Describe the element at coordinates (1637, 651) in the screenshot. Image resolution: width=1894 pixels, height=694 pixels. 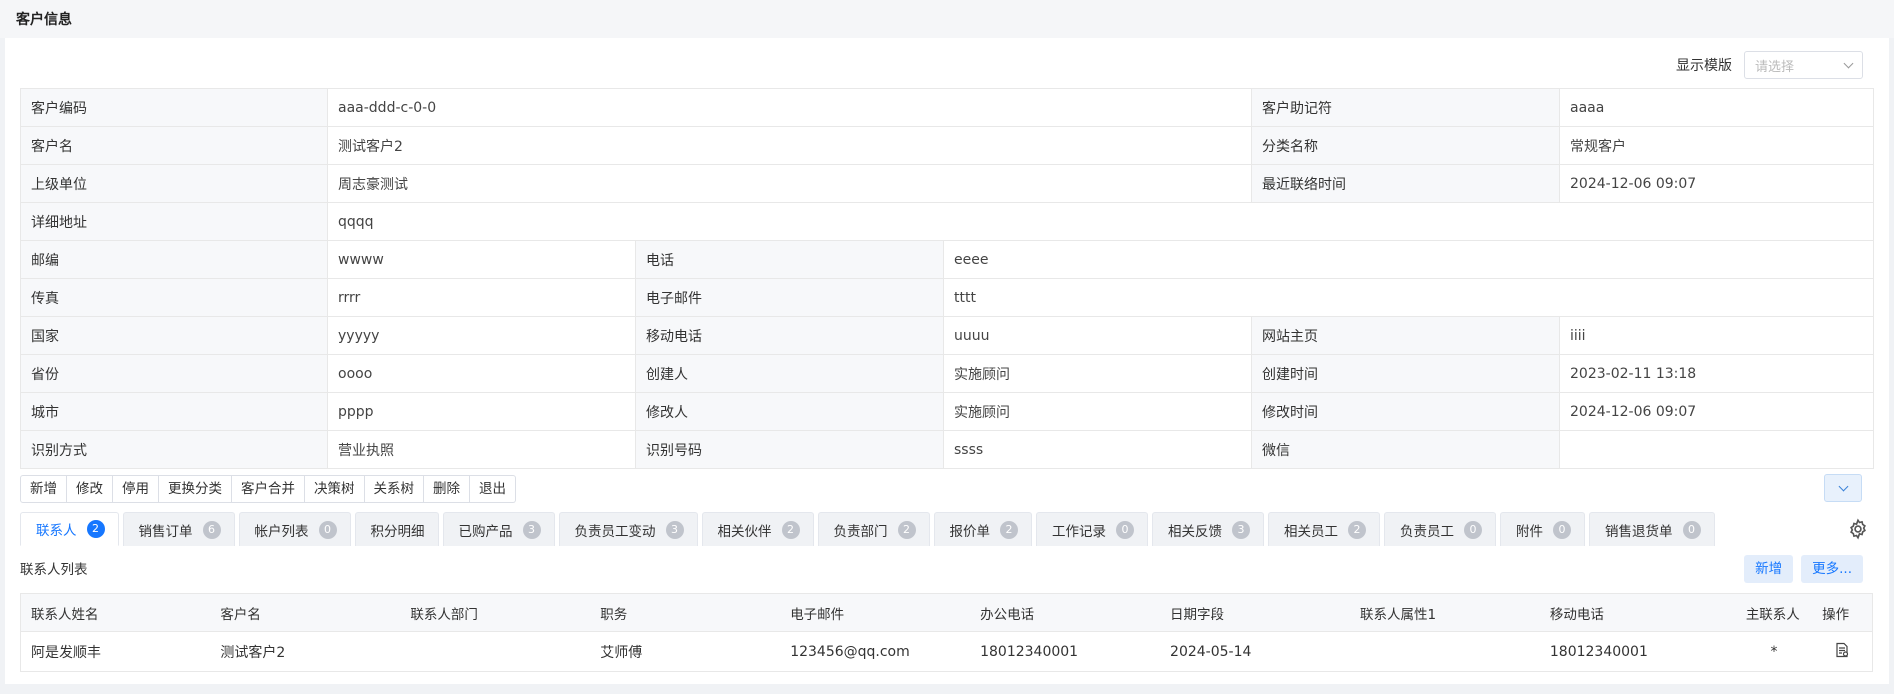
I see `table-cell: 18012340001` at that location.